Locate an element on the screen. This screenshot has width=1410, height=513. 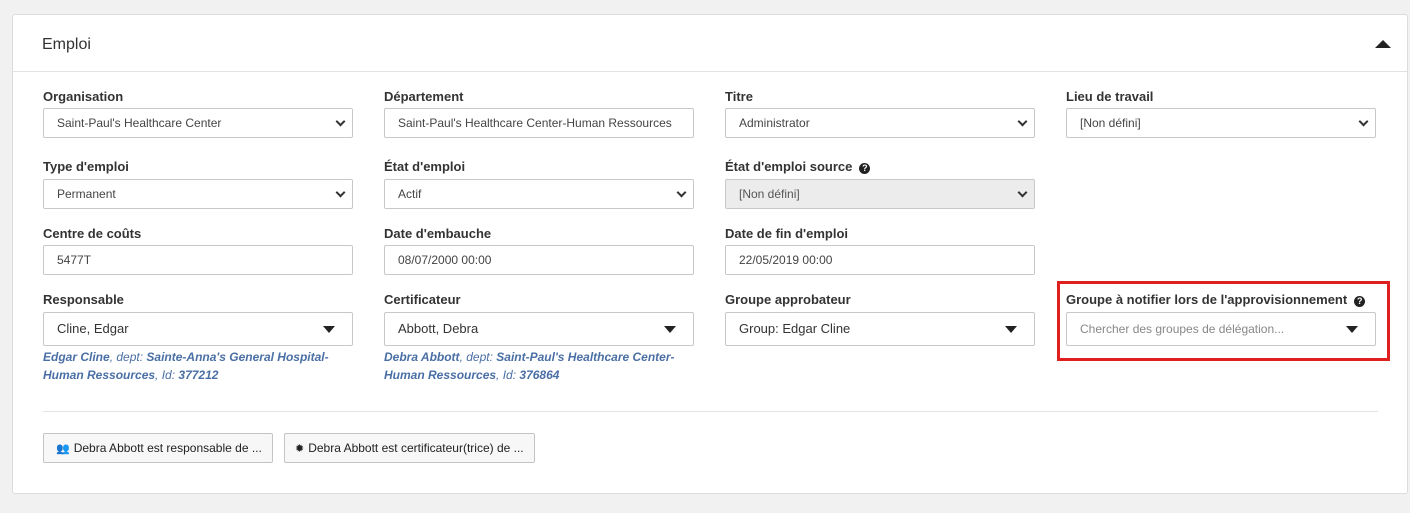
responsable-value: Cline, Edgar is located at coordinates (93, 328).